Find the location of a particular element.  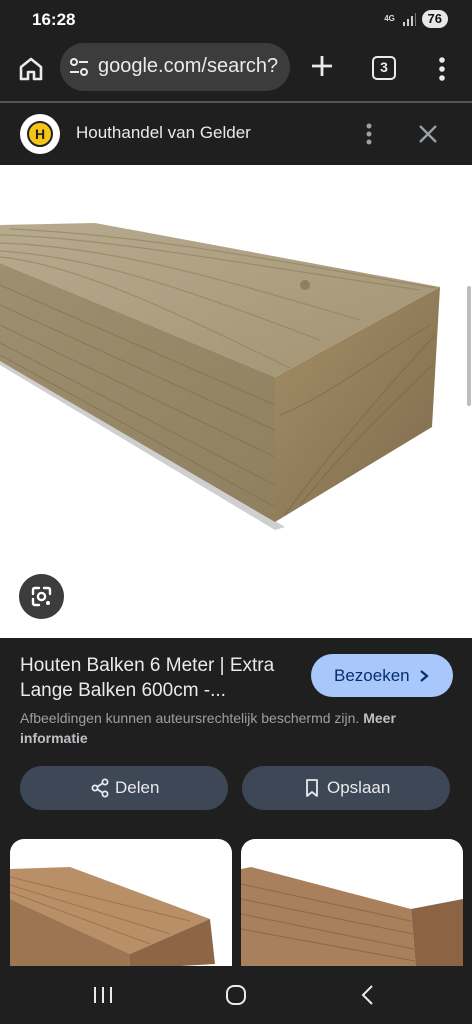

status-time: 16:28 is located at coordinates (54, 19).